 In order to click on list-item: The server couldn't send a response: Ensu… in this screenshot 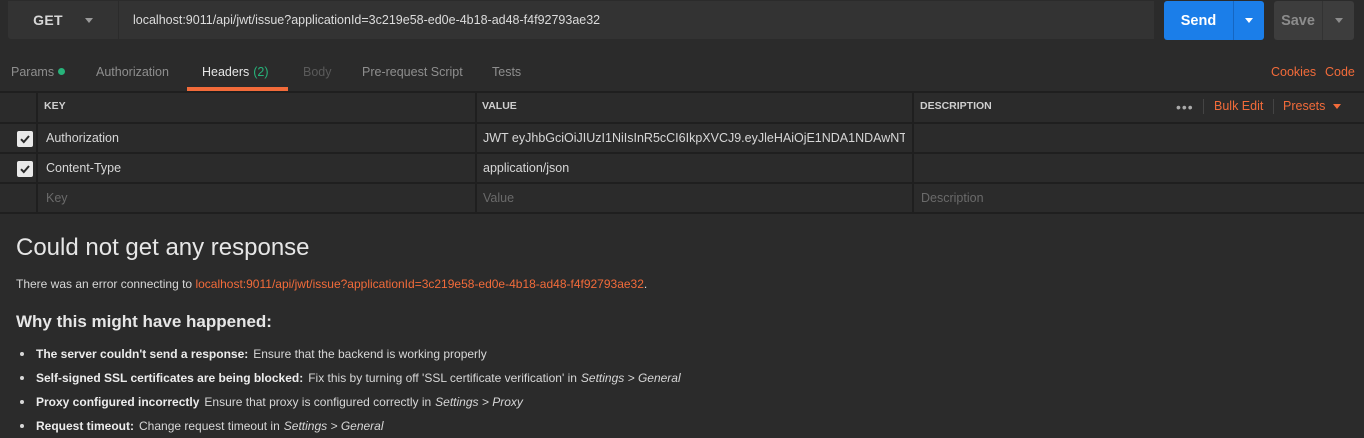, I will do `click(348, 354)`.